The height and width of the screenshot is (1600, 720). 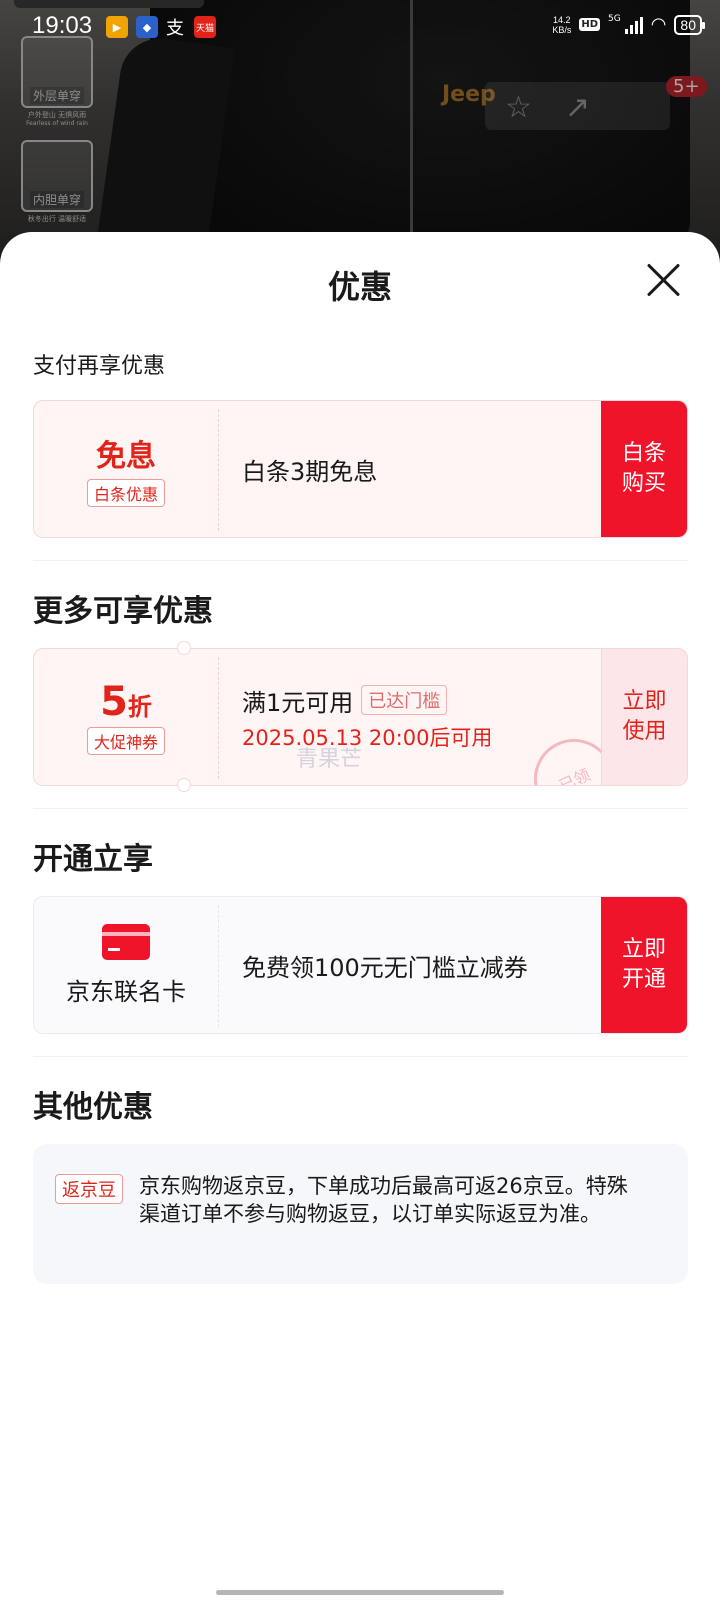 What do you see at coordinates (644, 717) in the screenshot?
I see `coupon-use-button: 立即 使用` at bounding box center [644, 717].